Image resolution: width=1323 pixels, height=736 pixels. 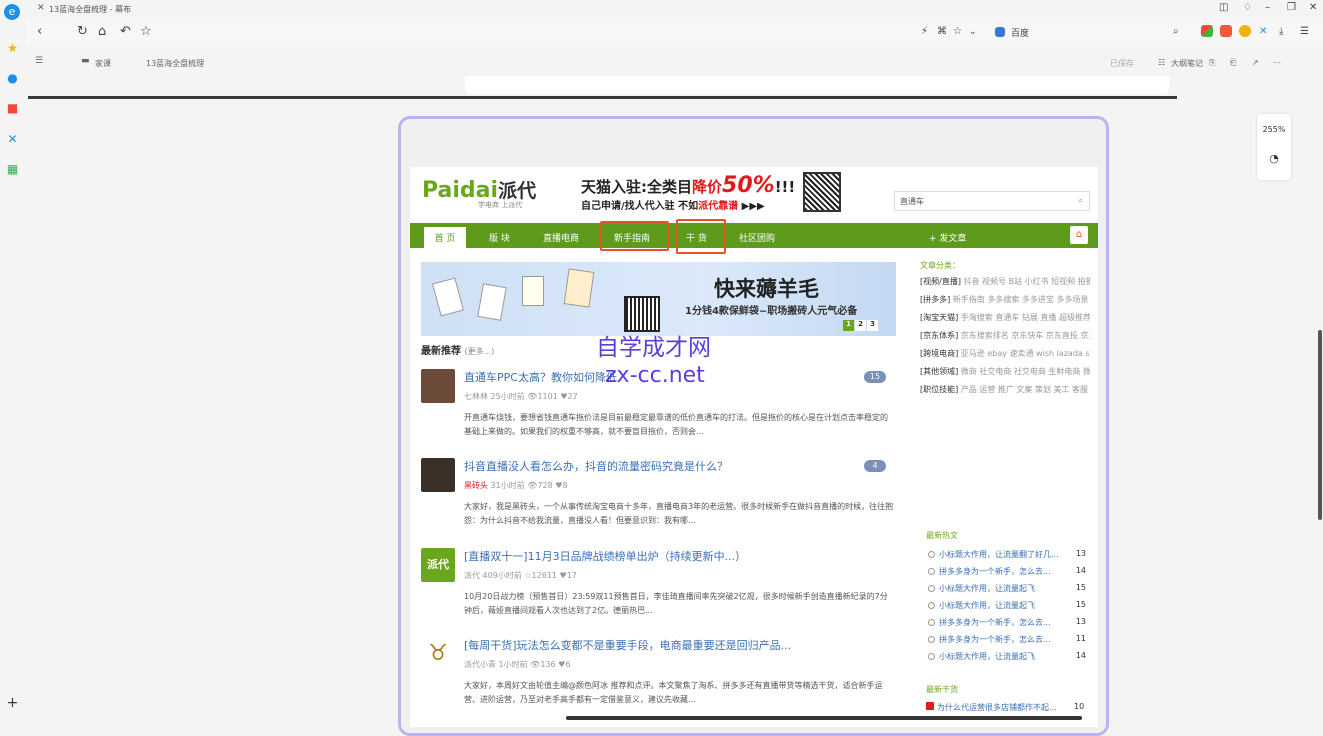 I want to click on site-search-icon: ⌕, so click(x=1081, y=201).